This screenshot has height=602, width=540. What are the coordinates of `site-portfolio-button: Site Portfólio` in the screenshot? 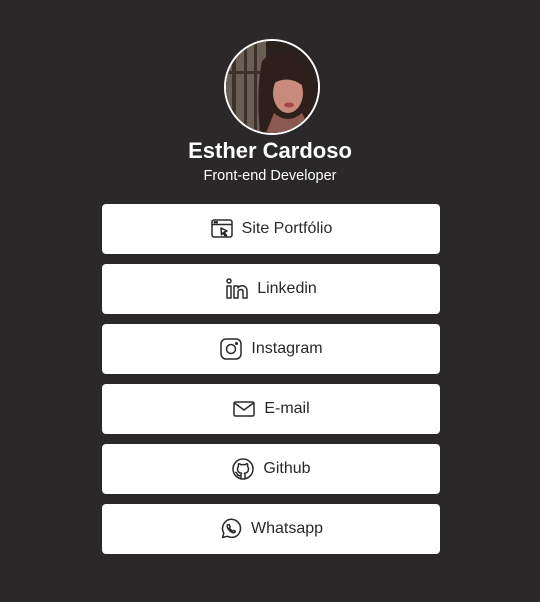 It's located at (271, 229).